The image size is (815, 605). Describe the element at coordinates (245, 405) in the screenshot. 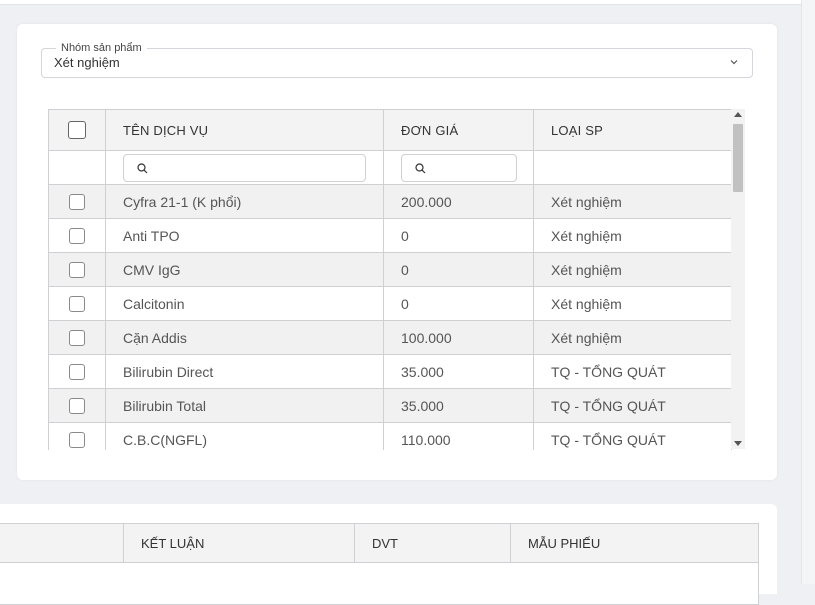

I see `service-name: Bilirubin Total` at that location.